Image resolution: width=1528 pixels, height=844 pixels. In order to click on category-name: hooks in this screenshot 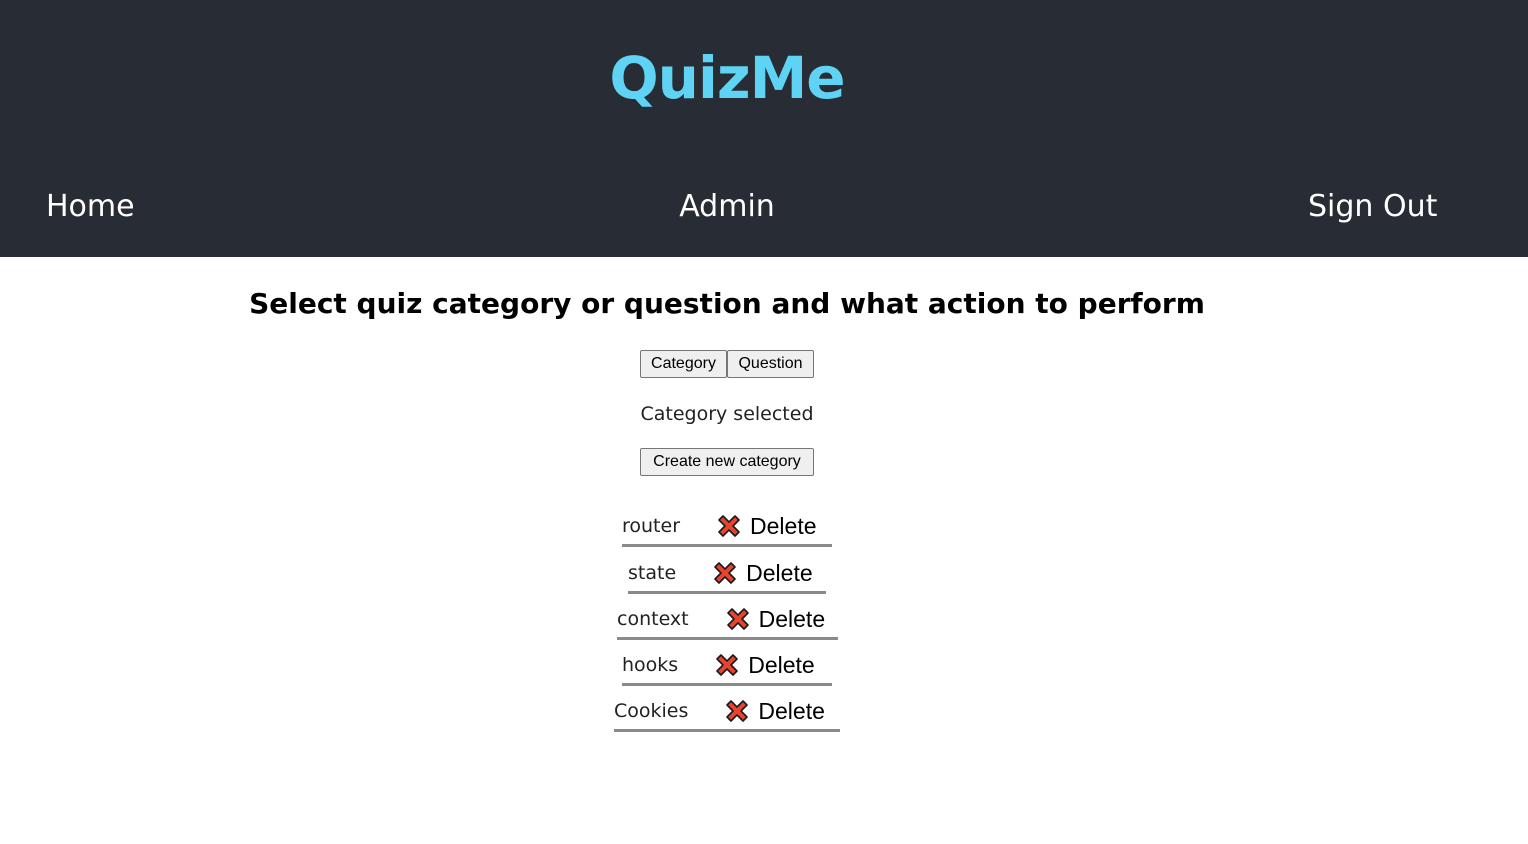, I will do `click(650, 664)`.